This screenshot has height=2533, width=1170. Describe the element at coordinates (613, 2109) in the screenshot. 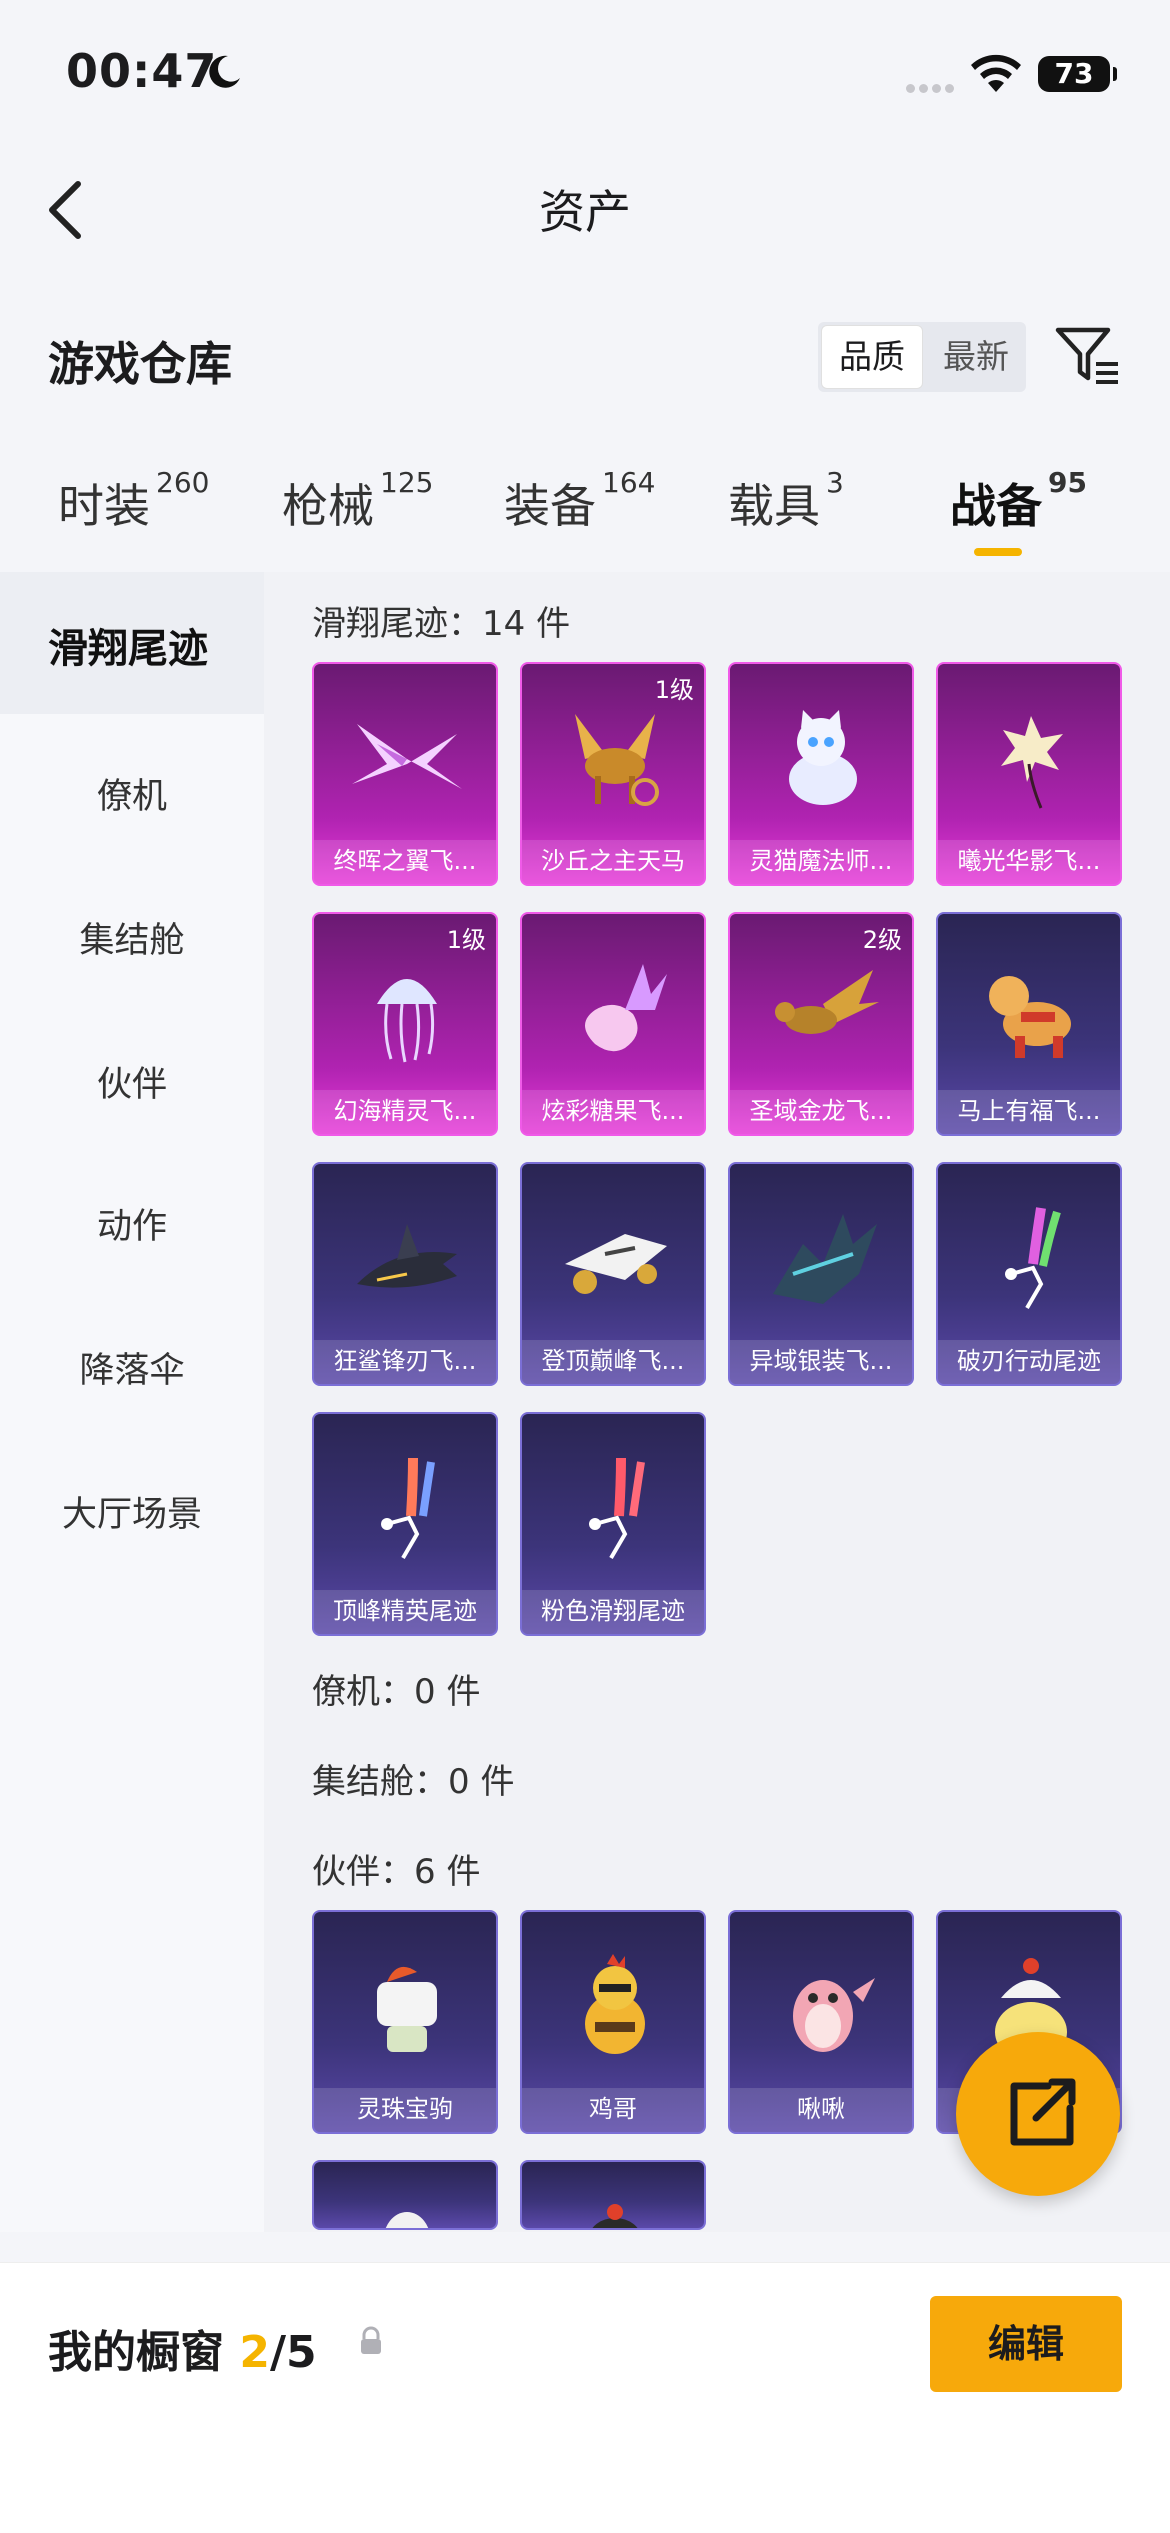

I see `item-name: 鸡哥` at that location.